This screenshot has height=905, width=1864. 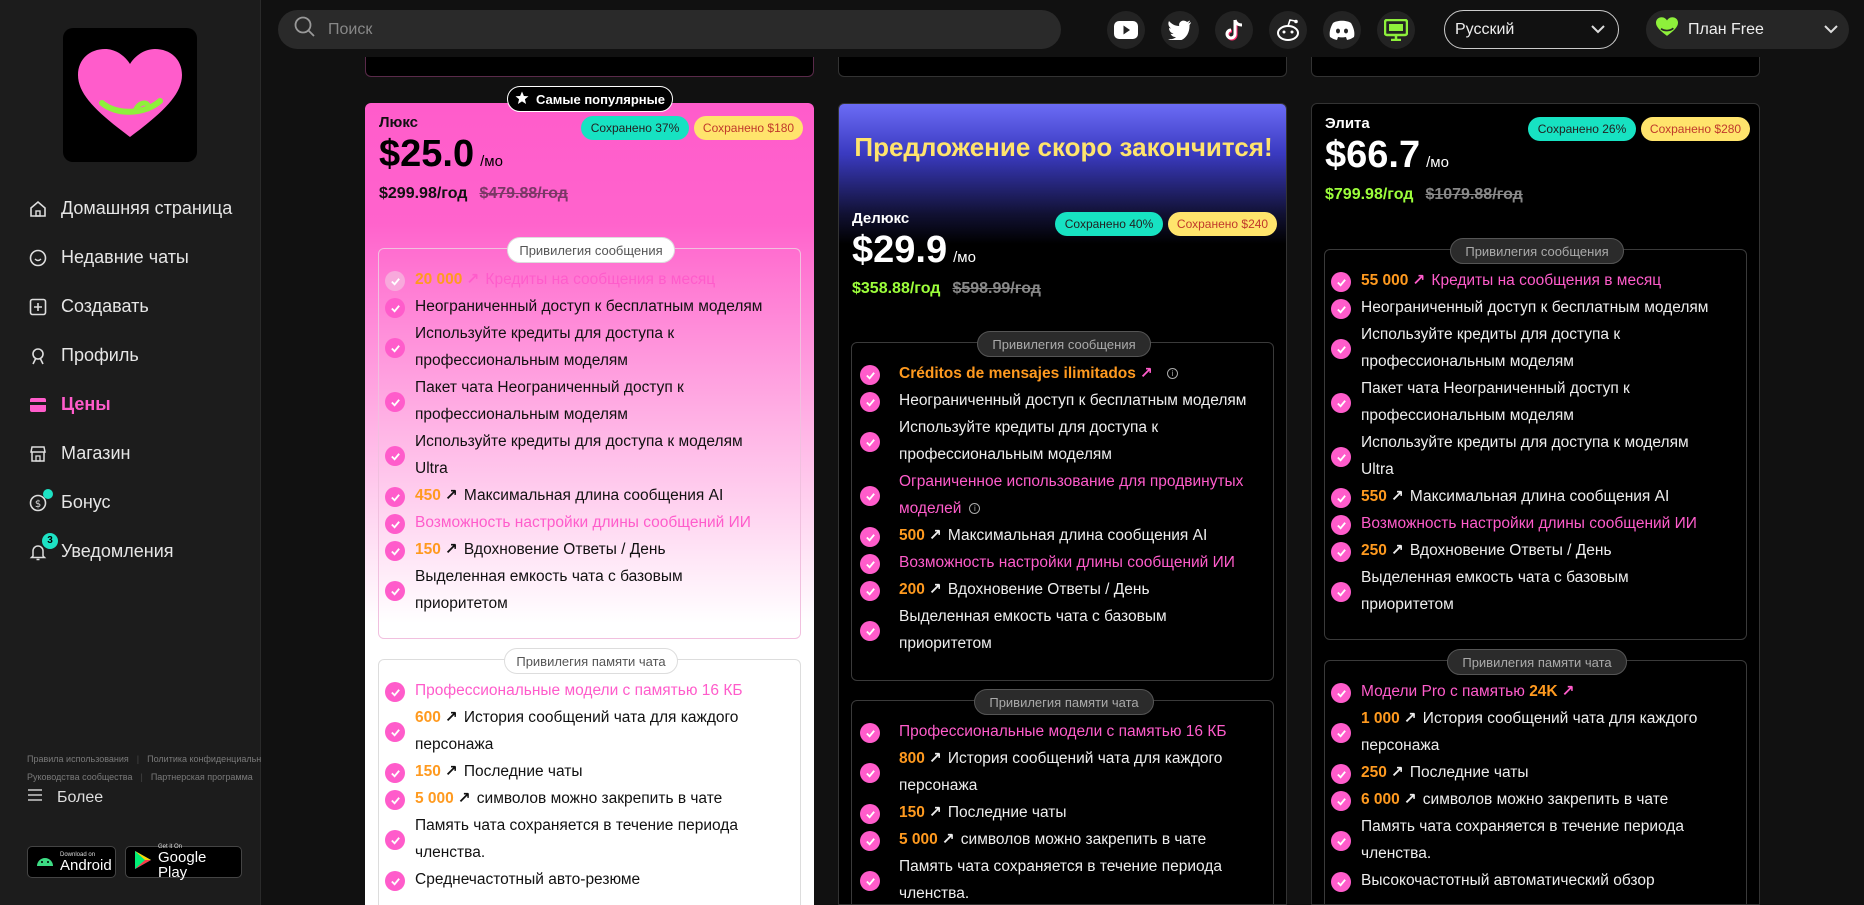 What do you see at coordinates (569, 495) in the screenshot?
I see `feature-max-length: 450 ↗ Максимальная длина сообщения AI` at bounding box center [569, 495].